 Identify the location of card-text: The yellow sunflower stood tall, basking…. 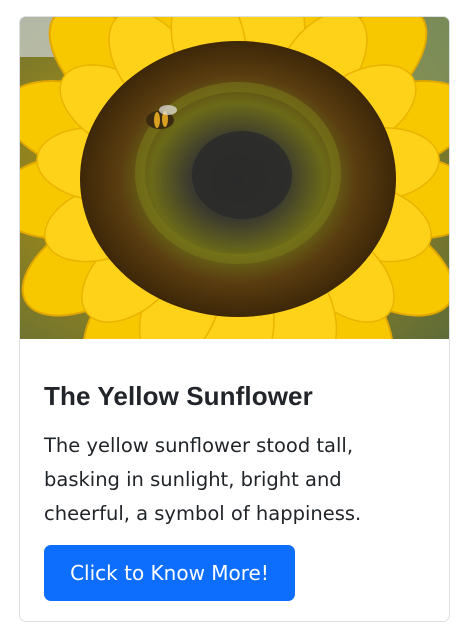
(203, 479).